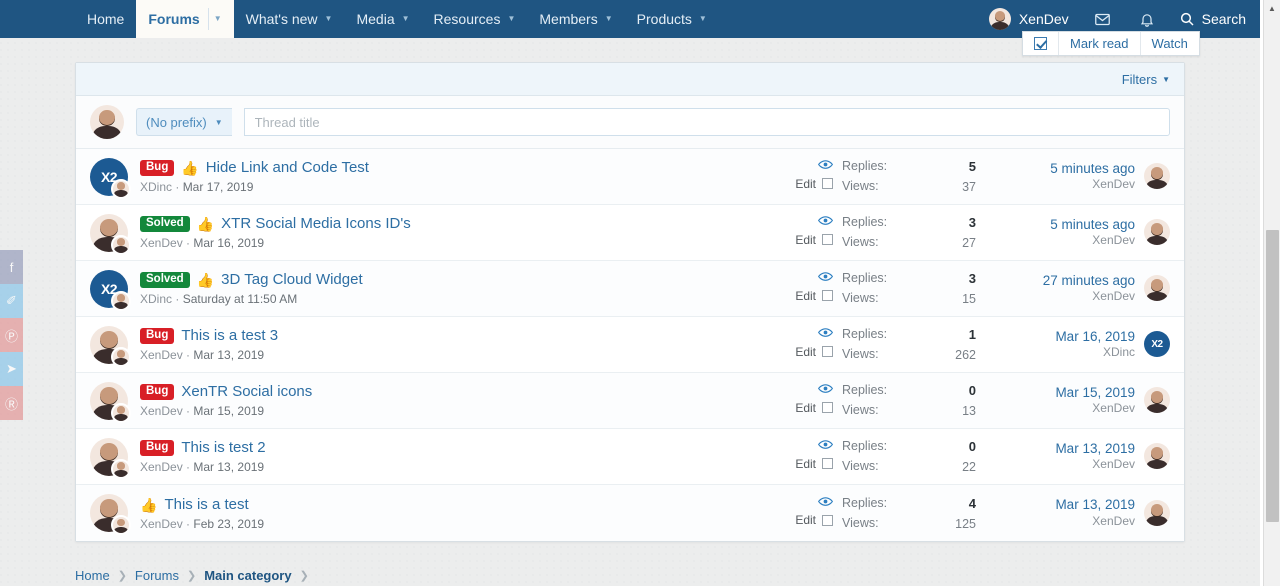 This screenshot has width=1280, height=586. I want to click on breadcrumb-item: Home, so click(92, 575).